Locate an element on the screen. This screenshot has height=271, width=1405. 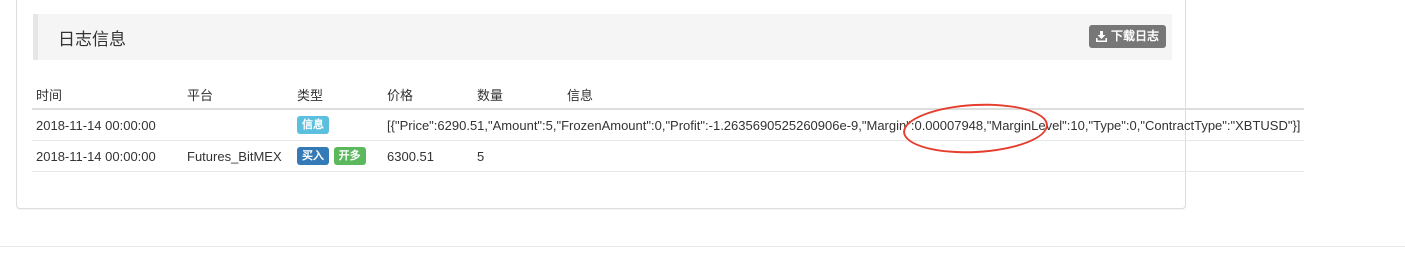
download-icon is located at coordinates (1101, 36).